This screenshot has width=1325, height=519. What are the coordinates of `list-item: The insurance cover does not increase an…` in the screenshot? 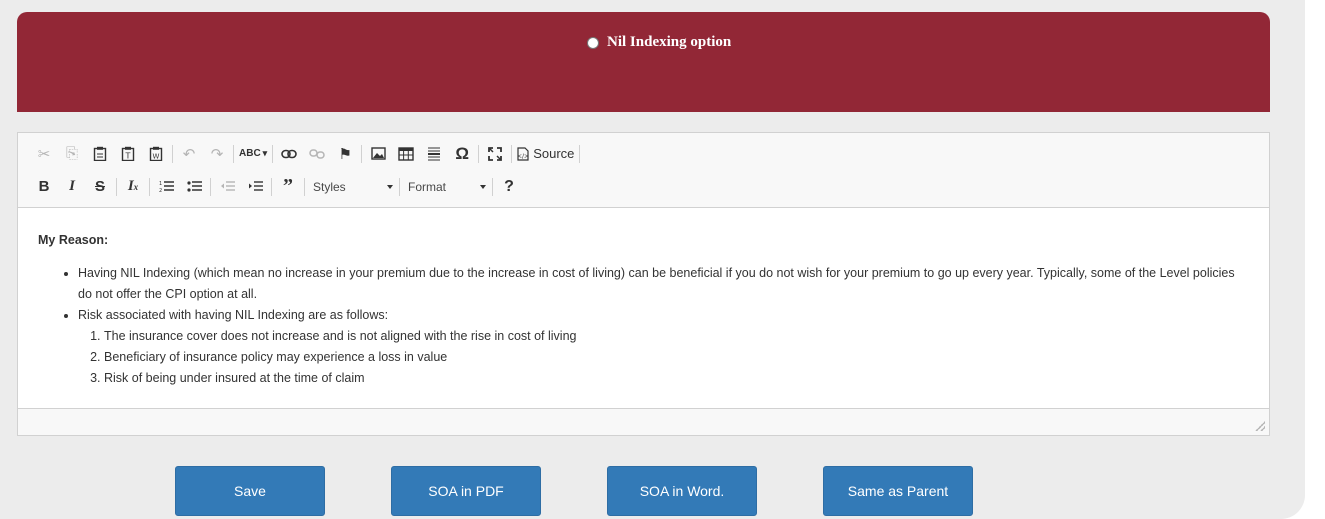 It's located at (676, 336).